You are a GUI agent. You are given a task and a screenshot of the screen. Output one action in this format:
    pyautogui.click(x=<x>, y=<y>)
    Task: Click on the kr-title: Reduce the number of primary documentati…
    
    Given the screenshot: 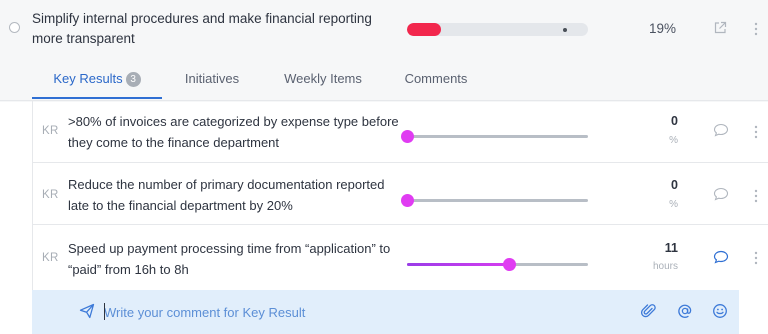 What is the action you would take?
    pyautogui.click(x=235, y=195)
    